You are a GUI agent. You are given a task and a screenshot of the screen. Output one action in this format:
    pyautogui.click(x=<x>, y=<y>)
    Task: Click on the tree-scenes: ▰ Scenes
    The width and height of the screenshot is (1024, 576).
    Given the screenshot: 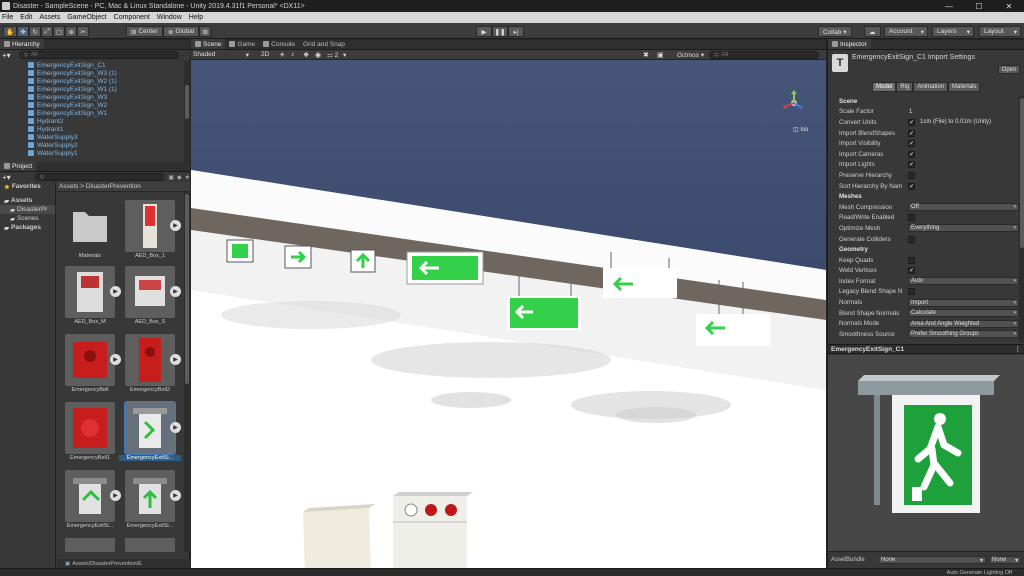 What is the action you would take?
    pyautogui.click(x=27, y=218)
    